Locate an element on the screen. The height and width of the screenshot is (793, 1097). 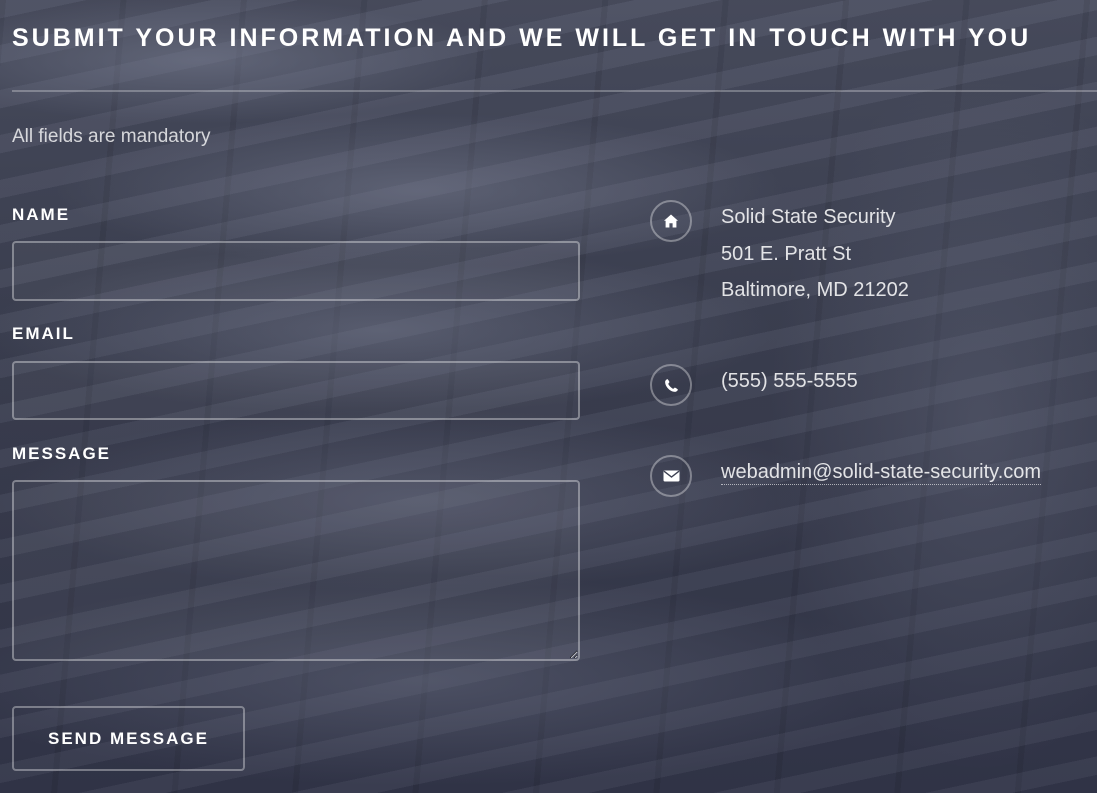
envelope-icon is located at coordinates (671, 476).